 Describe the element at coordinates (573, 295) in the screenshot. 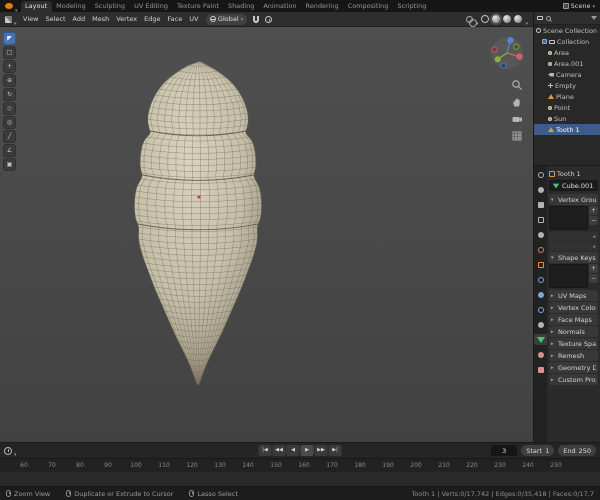

I see `section-header-uv-maps: UV Maps` at that location.